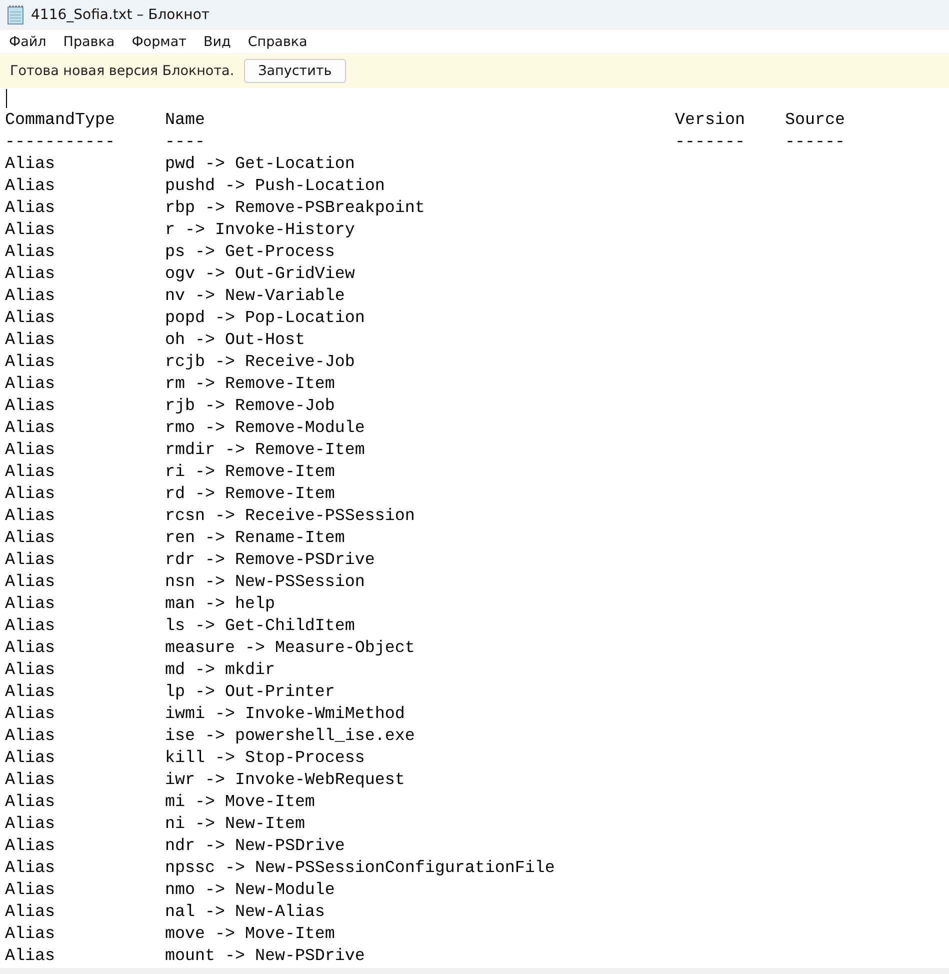  I want to click on menu-item: Справка, so click(278, 42).